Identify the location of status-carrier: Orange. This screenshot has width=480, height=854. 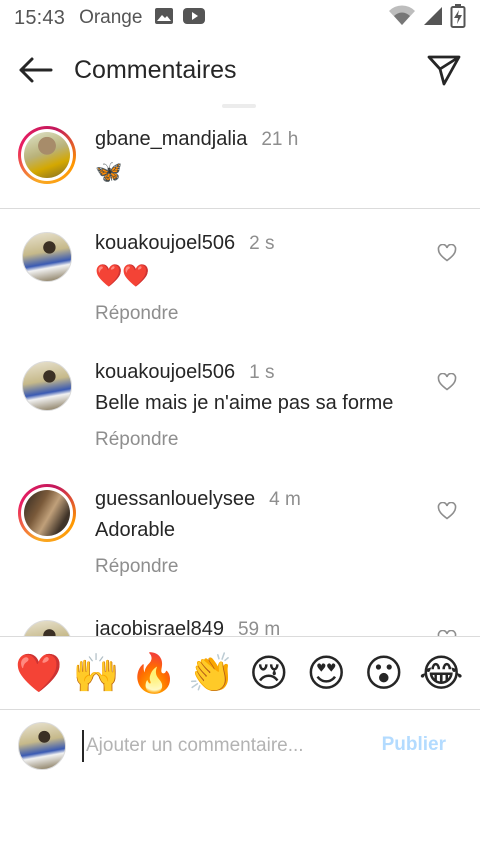
(111, 17).